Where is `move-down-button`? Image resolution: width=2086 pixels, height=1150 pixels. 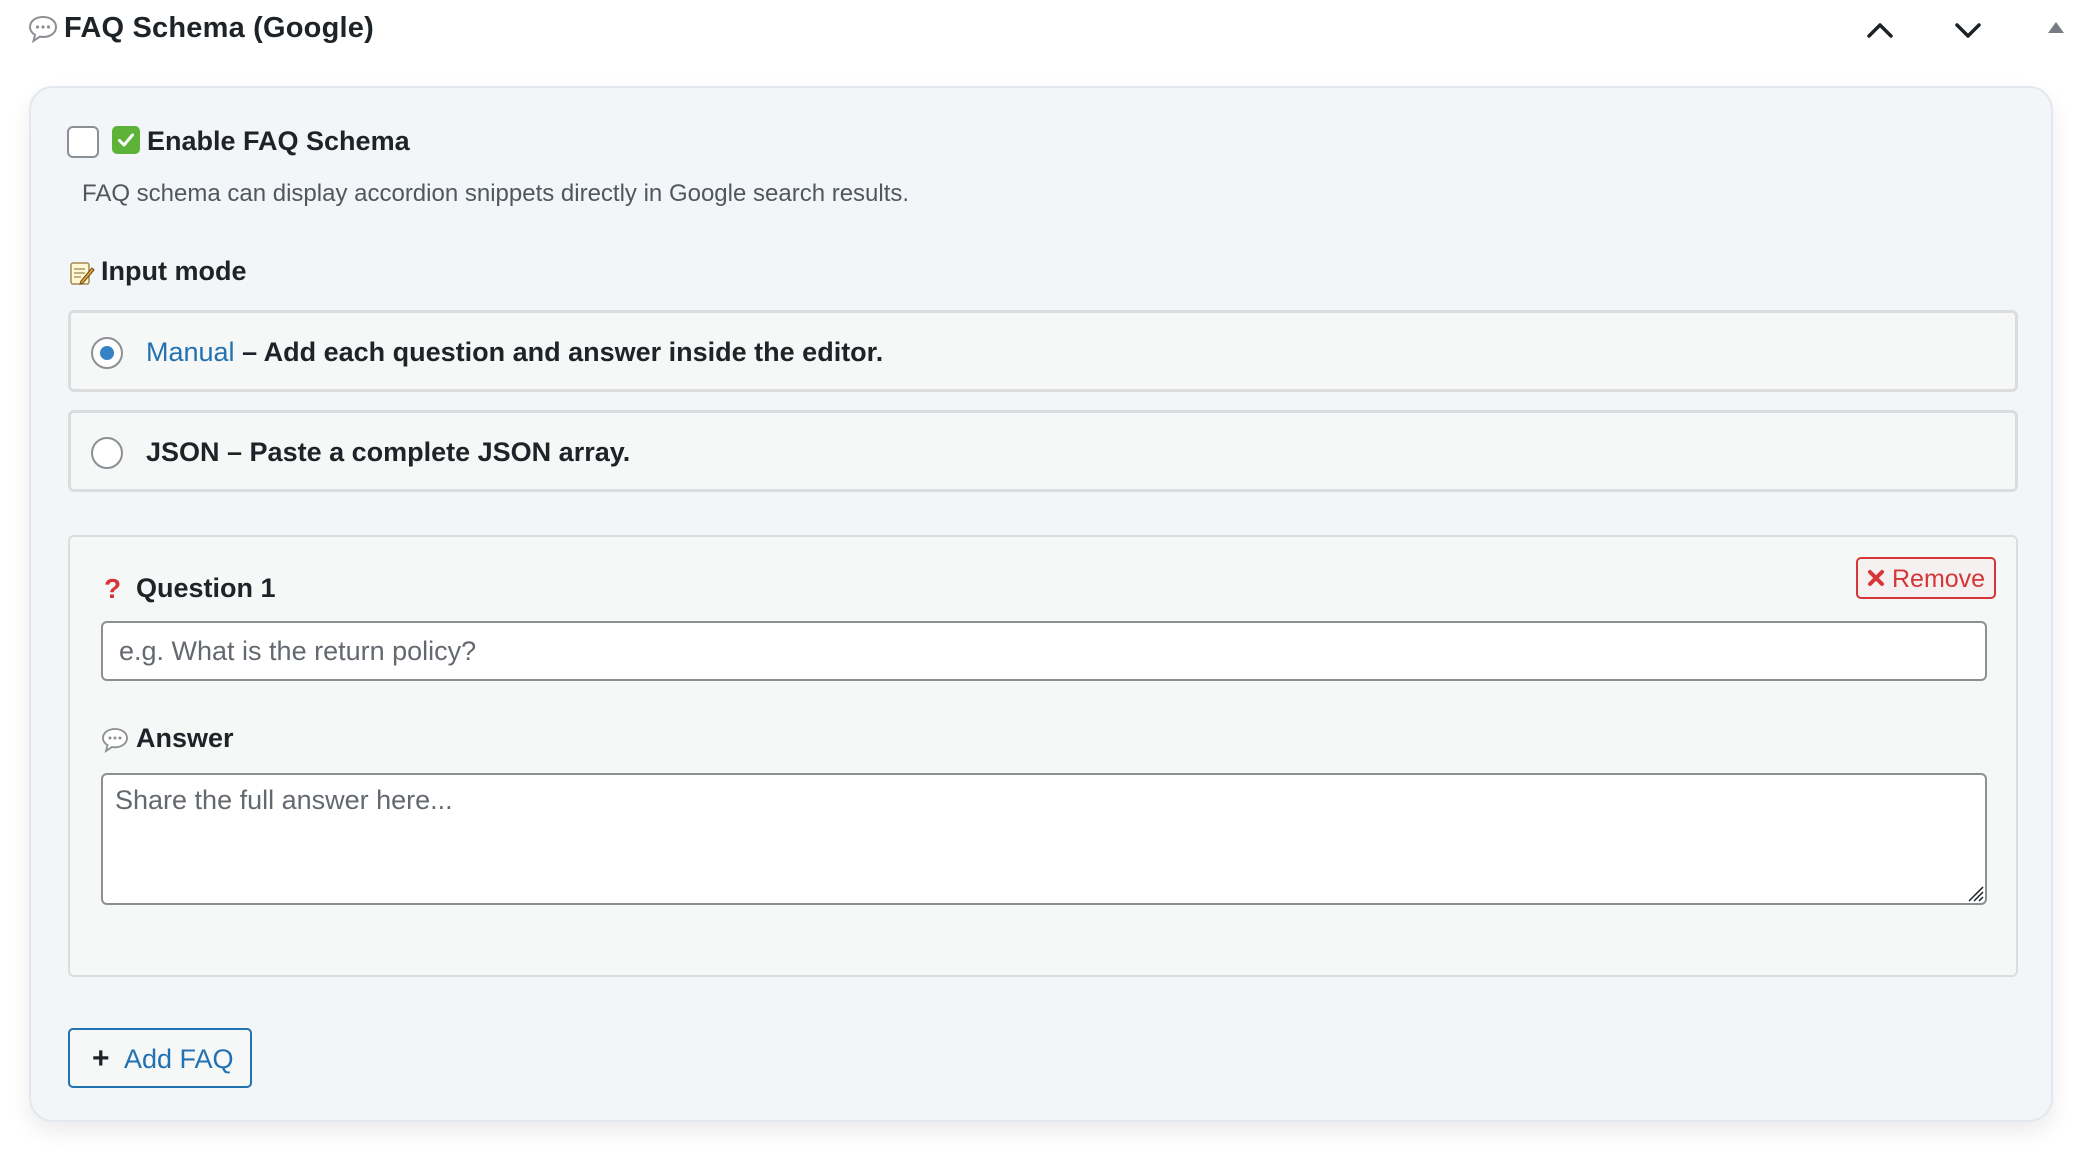 move-down-button is located at coordinates (1968, 30).